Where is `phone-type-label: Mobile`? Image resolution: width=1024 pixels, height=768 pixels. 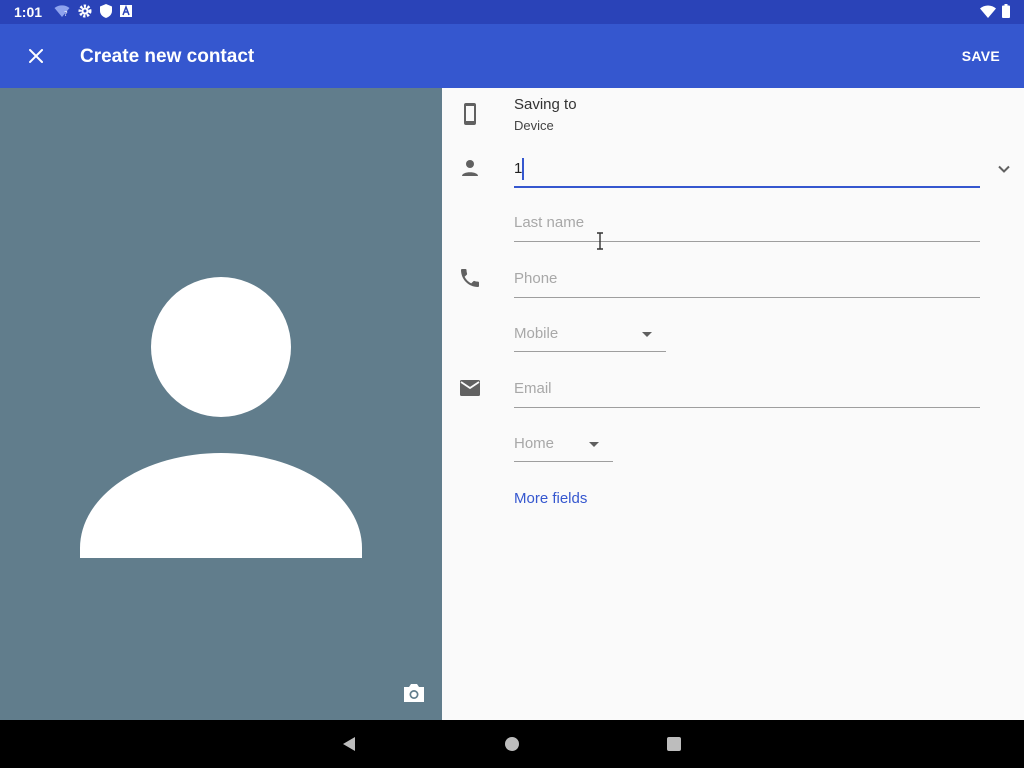
phone-type-label: Mobile is located at coordinates (536, 333).